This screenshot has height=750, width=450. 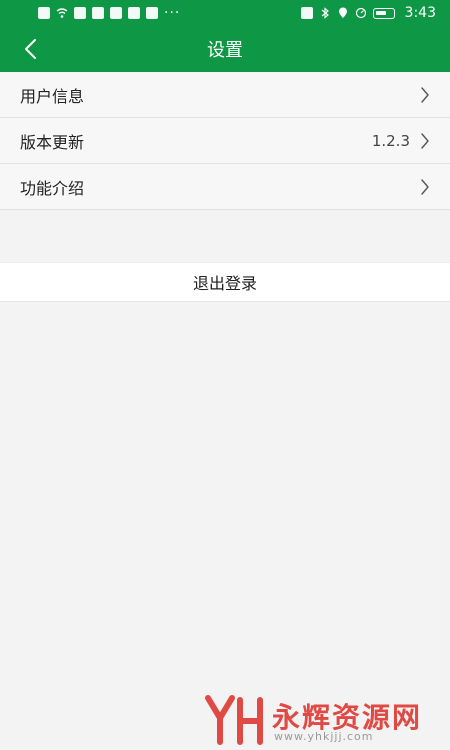 What do you see at coordinates (52, 142) in the screenshot?
I see `settings-item-label: 版本更新` at bounding box center [52, 142].